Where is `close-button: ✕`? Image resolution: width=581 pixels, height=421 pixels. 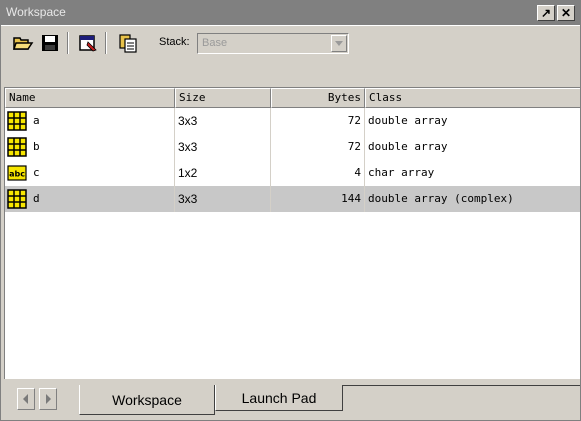 close-button: ✕ is located at coordinates (566, 13).